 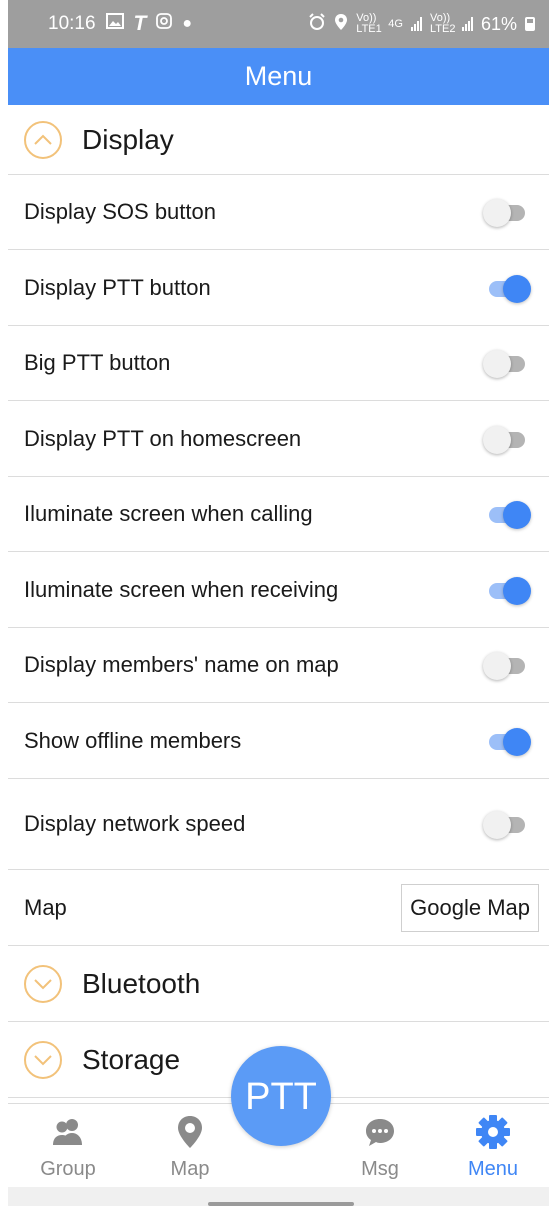 What do you see at coordinates (278, 908) in the screenshot?
I see `setting-row-map: Map Google Map` at bounding box center [278, 908].